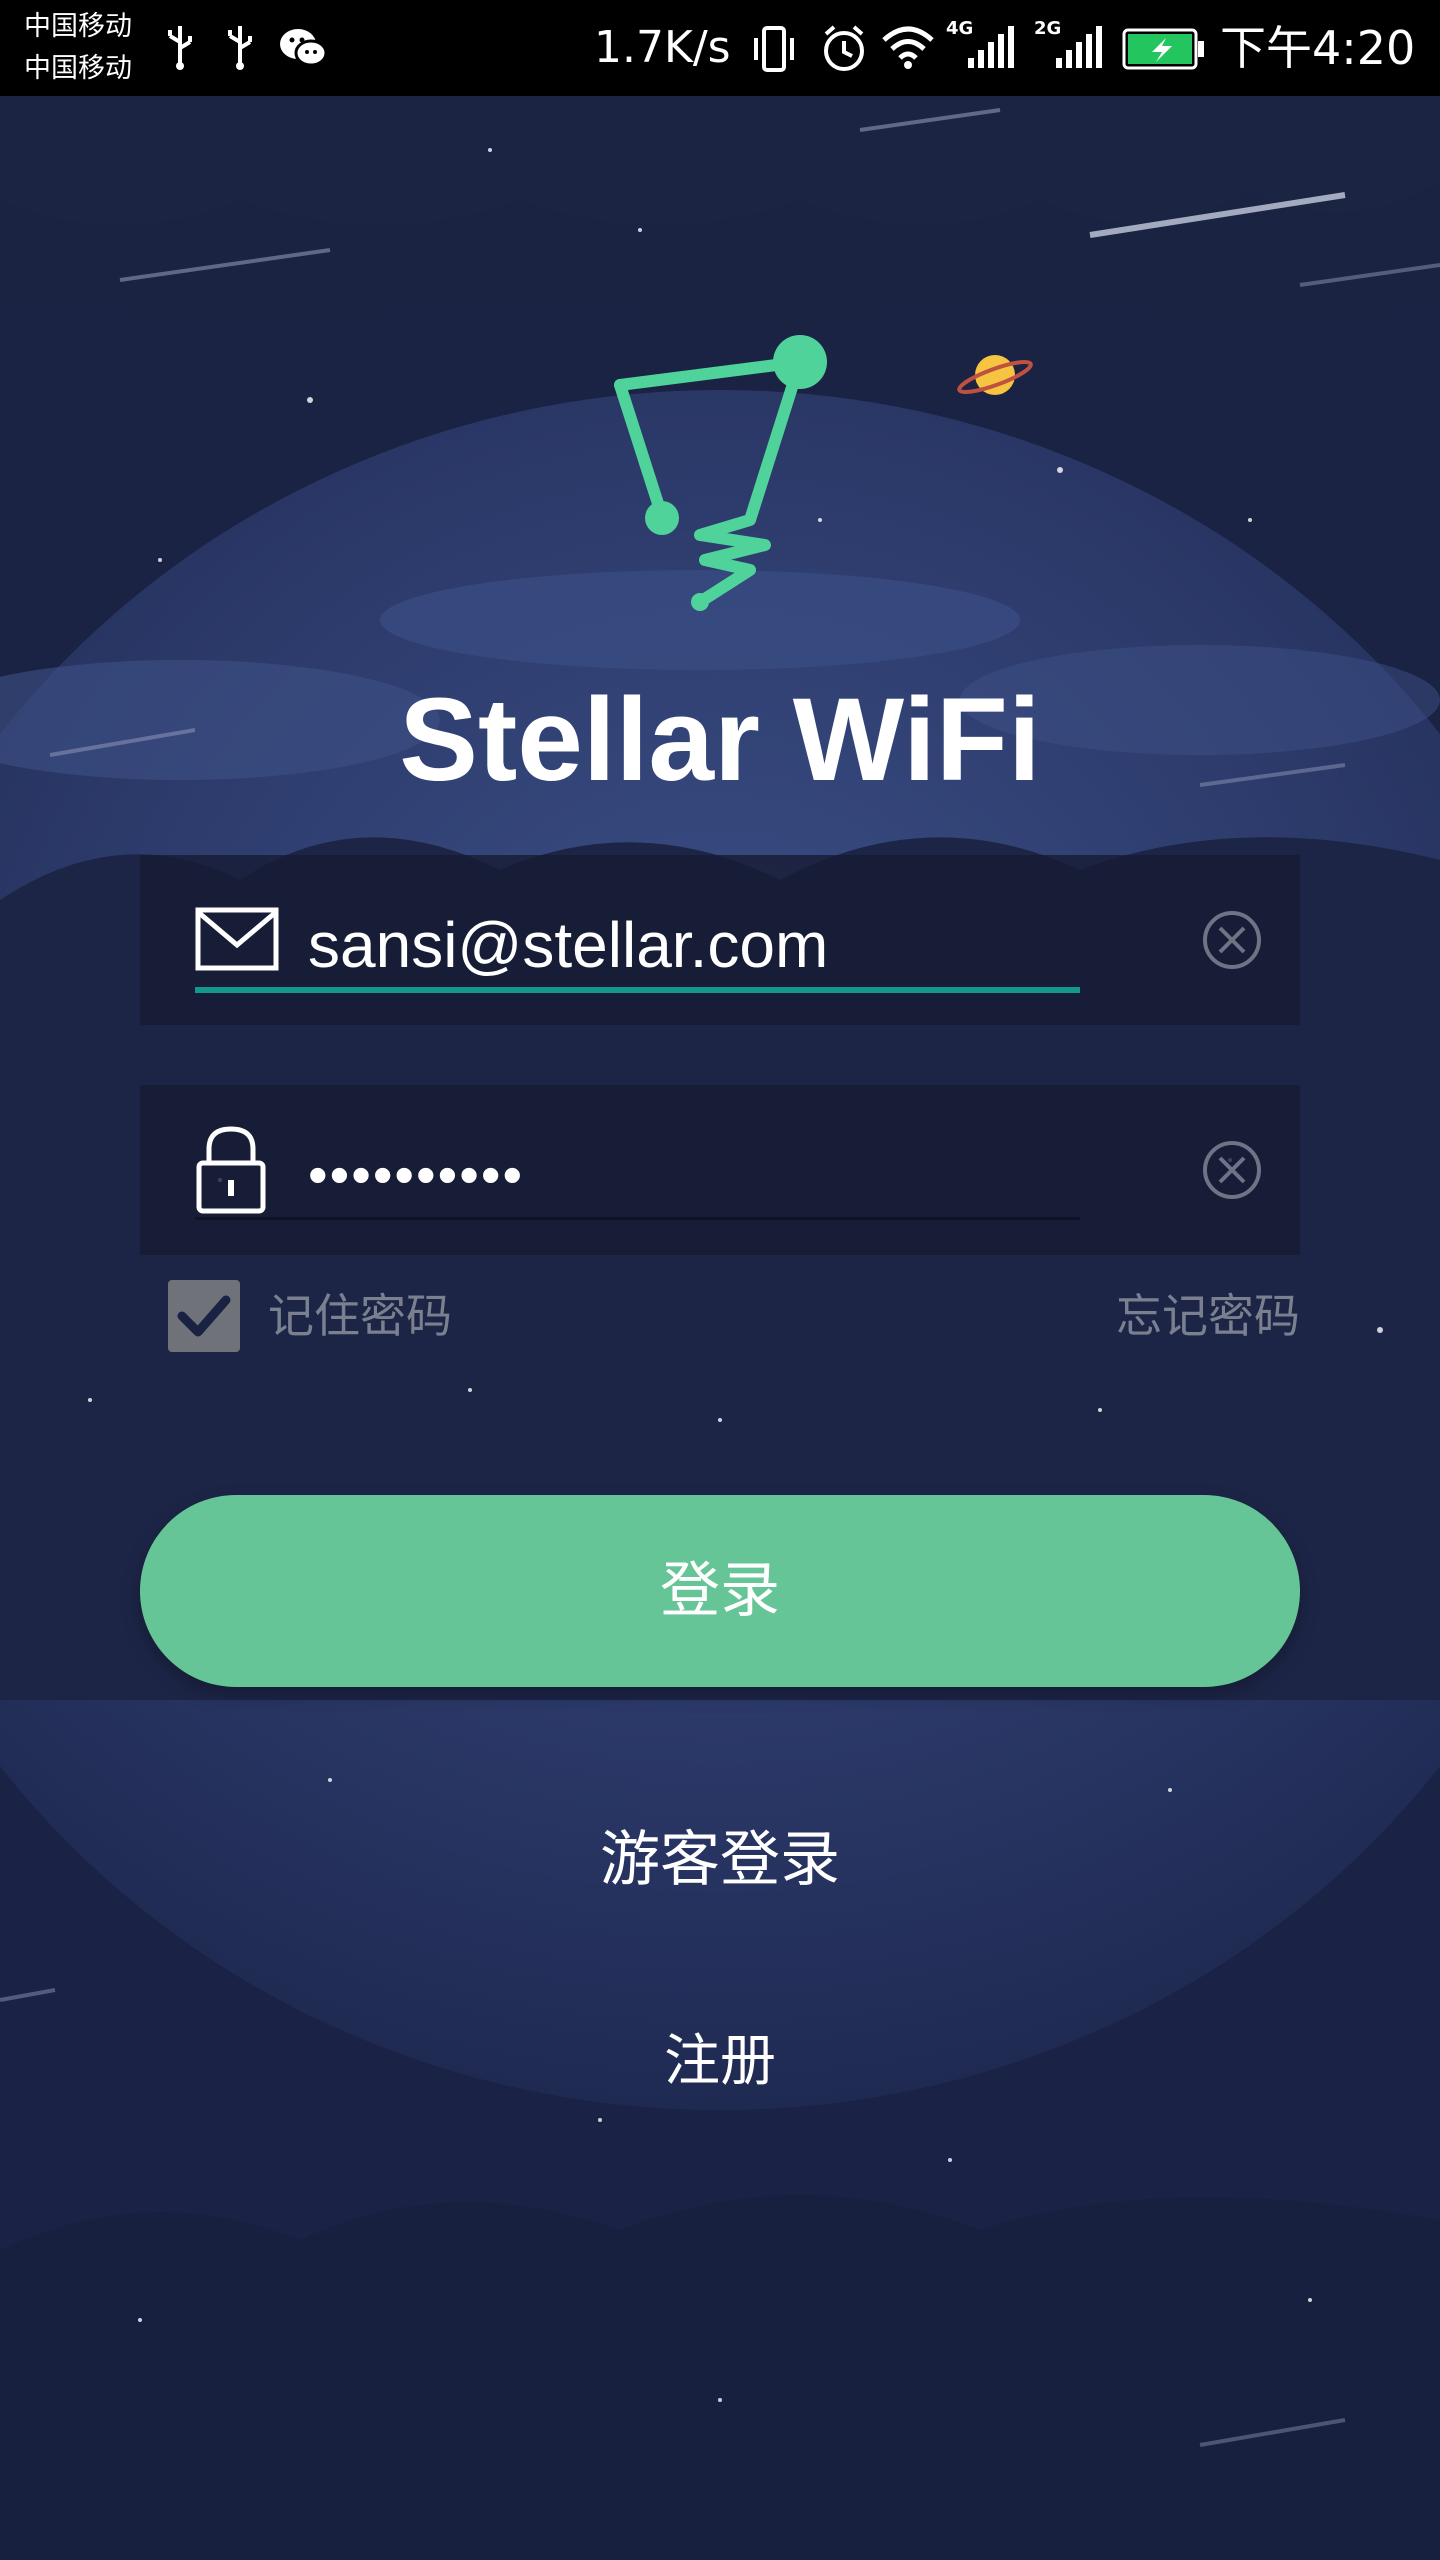 This screenshot has height=2560, width=1440. What do you see at coordinates (1232, 1170) in the screenshot?
I see `clear-password-button` at bounding box center [1232, 1170].